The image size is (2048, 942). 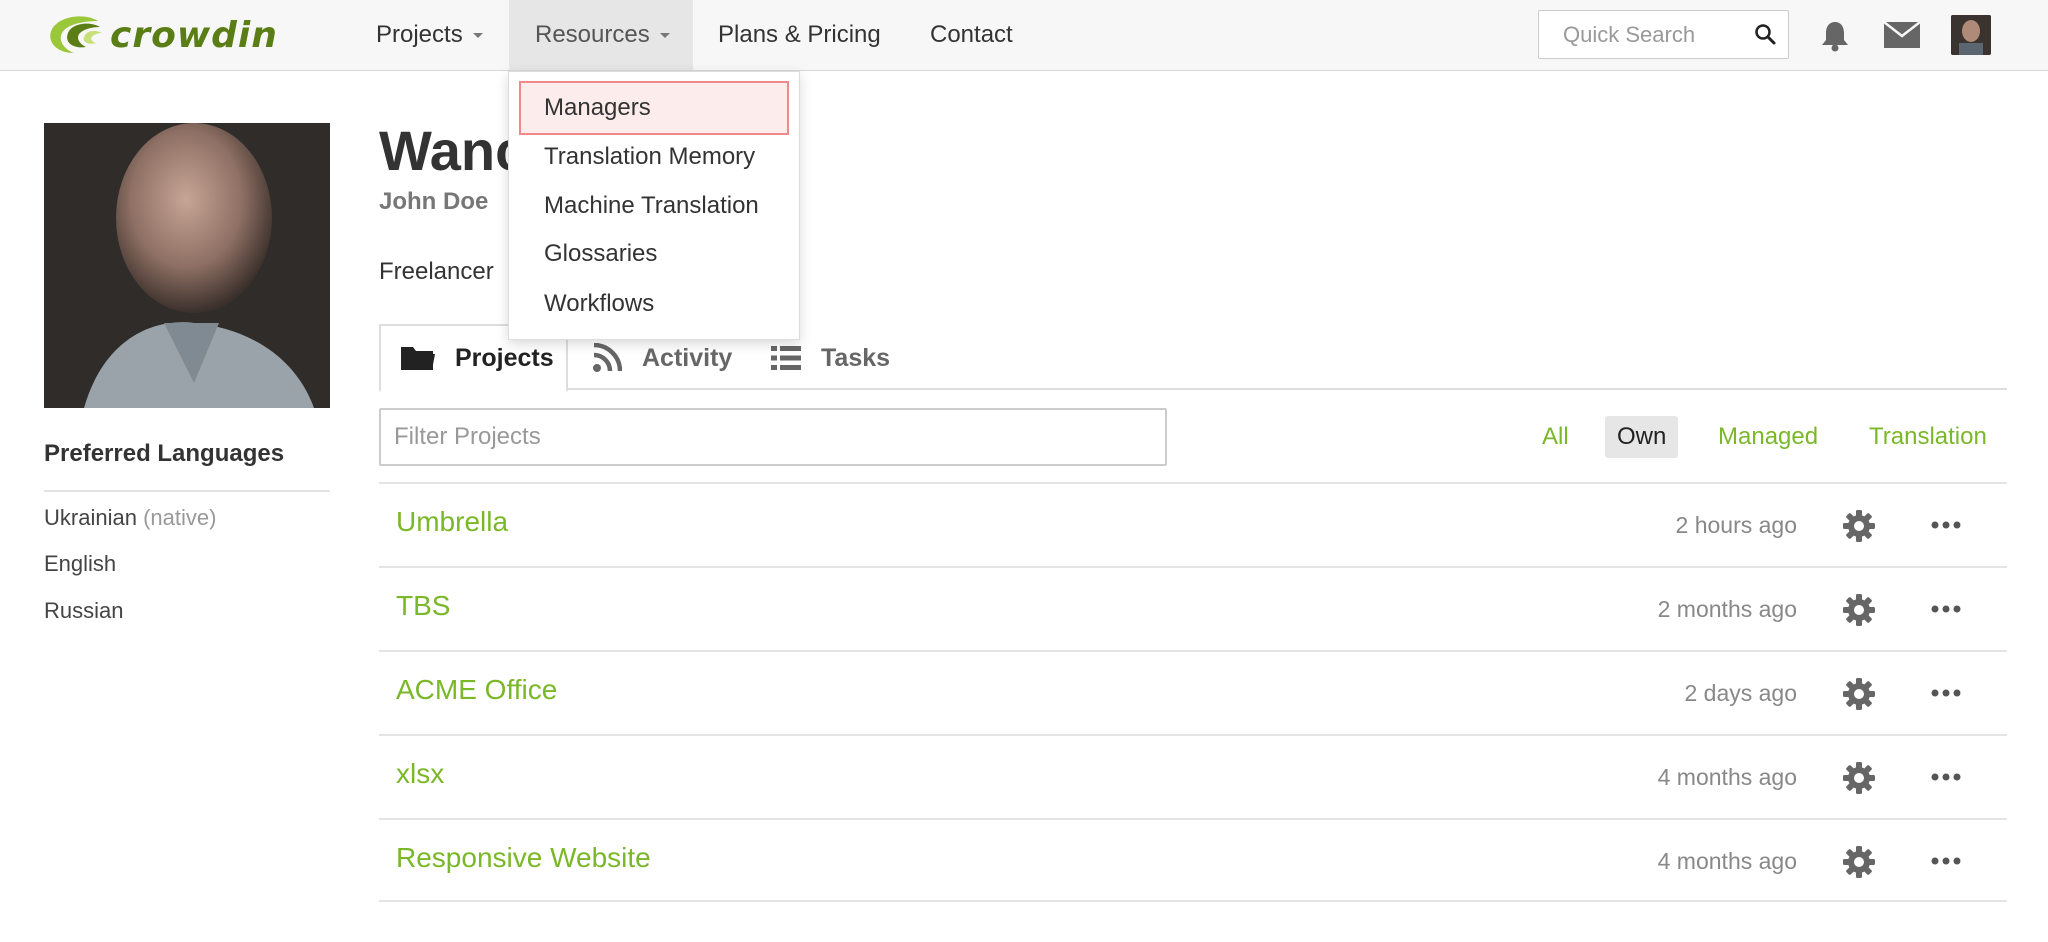 I want to click on tab-label: Projects, so click(x=504, y=357).